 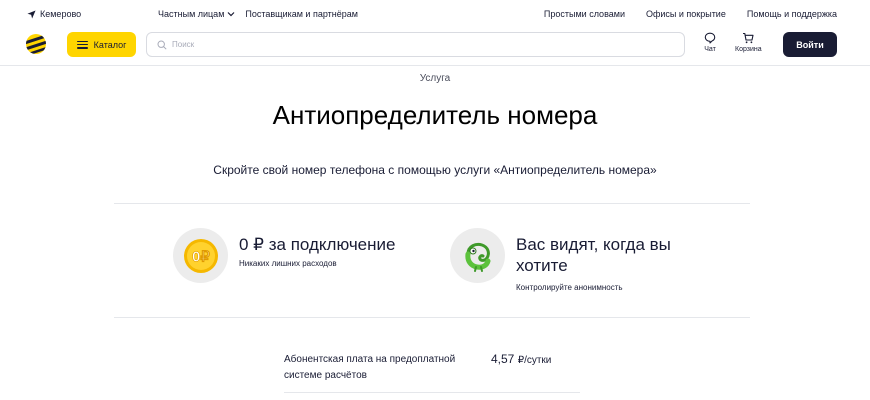 I want to click on feature-subtitle: Контролируйте анонимность, so click(x=569, y=287).